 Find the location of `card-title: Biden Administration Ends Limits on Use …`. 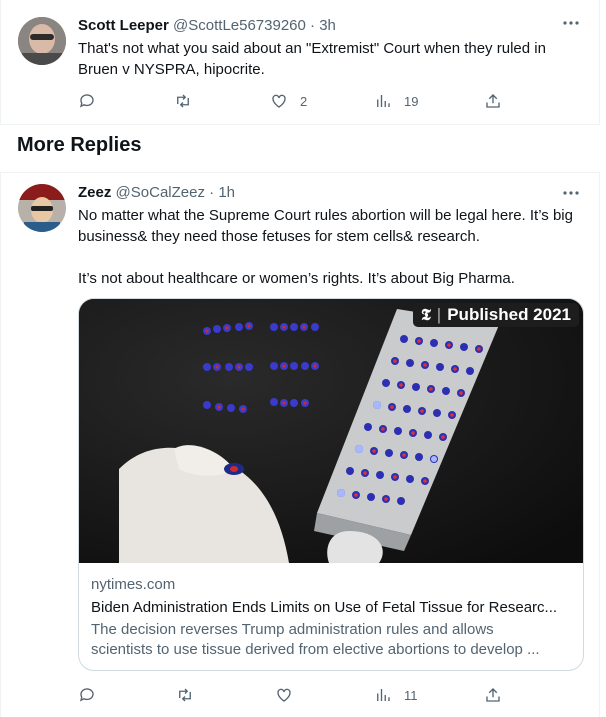

card-title: Biden Administration Ends Limits on Use … is located at coordinates (331, 608).